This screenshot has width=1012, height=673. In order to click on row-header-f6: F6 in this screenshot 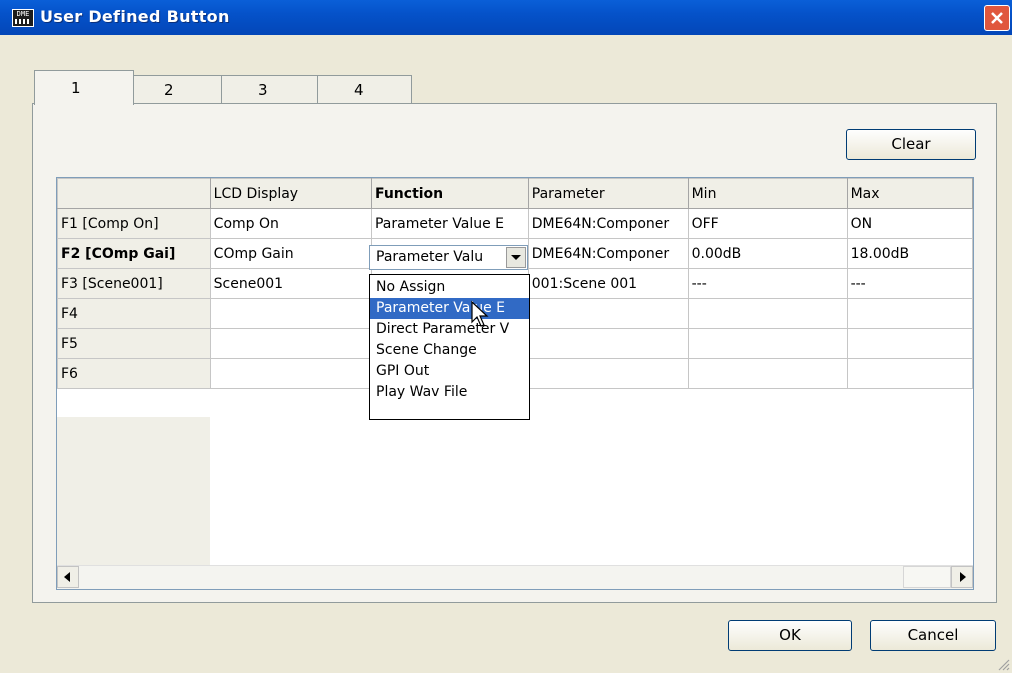, I will do `click(134, 373)`.